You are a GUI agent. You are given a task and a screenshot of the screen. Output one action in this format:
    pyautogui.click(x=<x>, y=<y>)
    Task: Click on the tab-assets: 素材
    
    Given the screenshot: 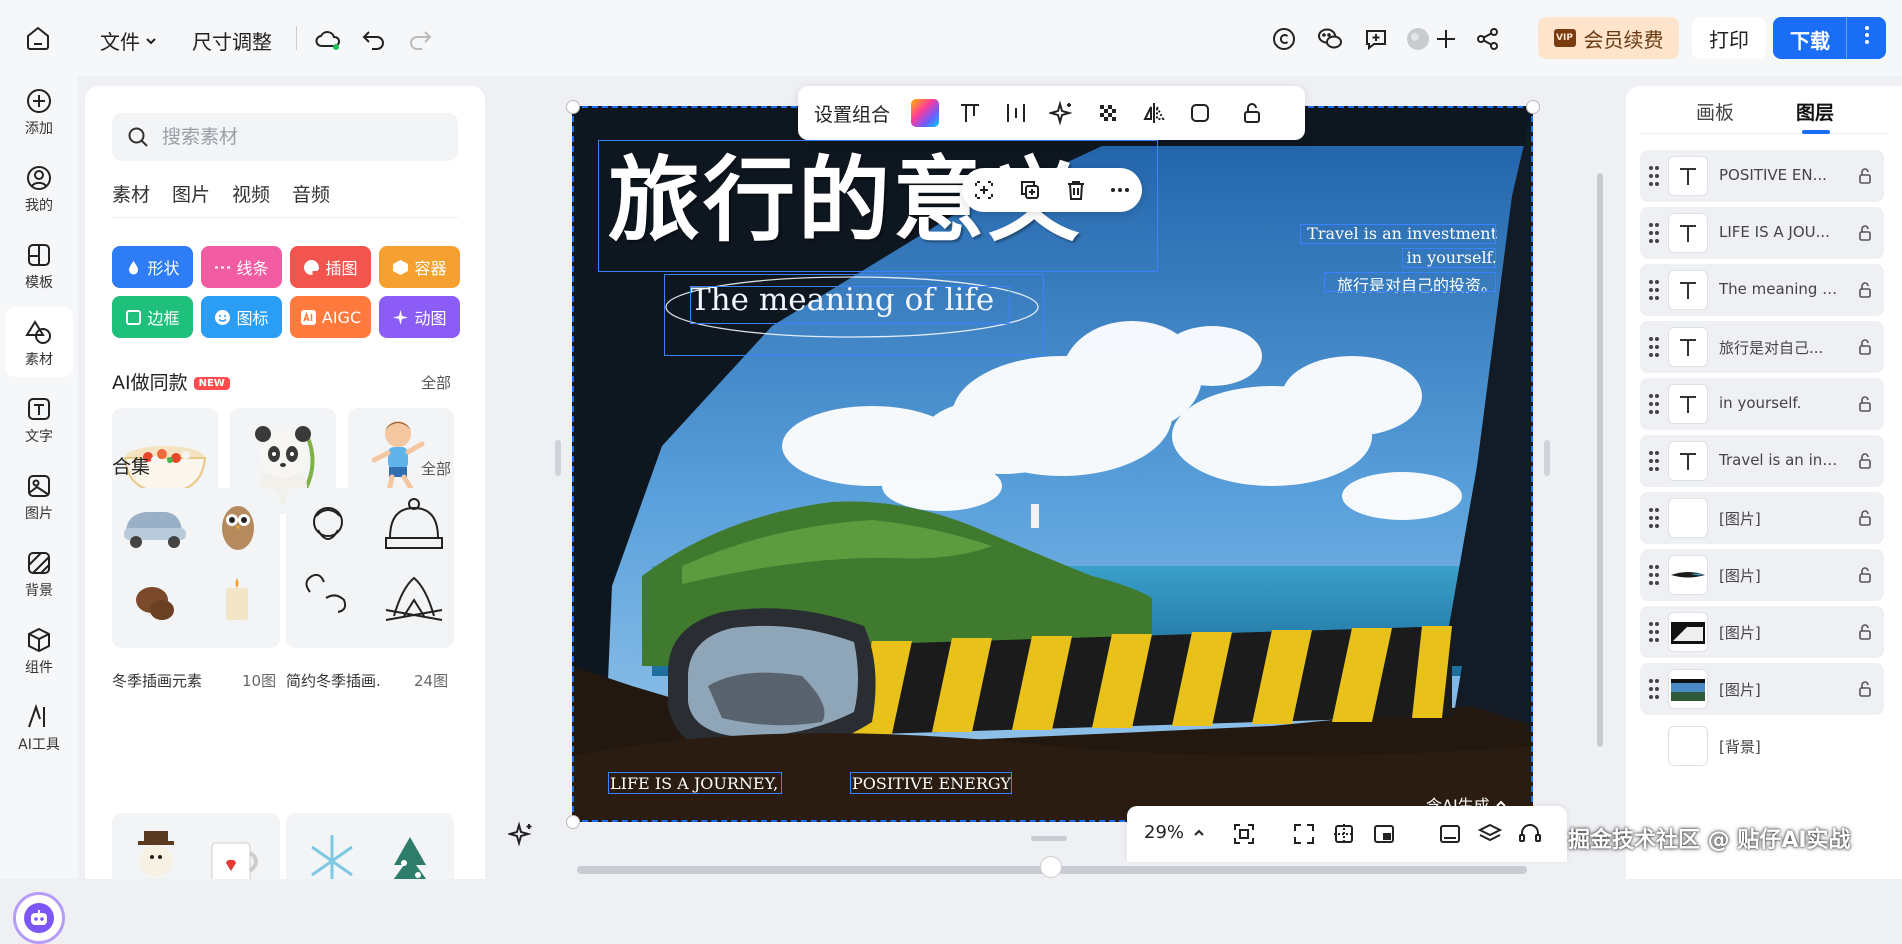 What is the action you would take?
    pyautogui.click(x=131, y=193)
    